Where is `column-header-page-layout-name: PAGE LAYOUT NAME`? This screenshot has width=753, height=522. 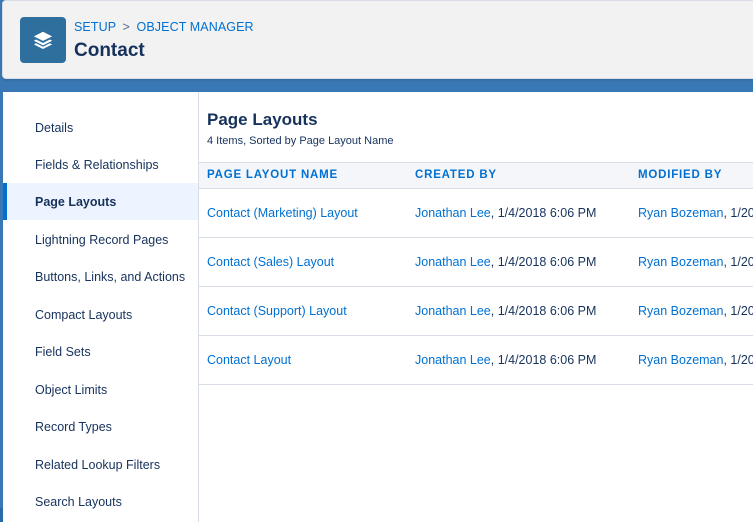 column-header-page-layout-name: PAGE LAYOUT NAME is located at coordinates (272, 175).